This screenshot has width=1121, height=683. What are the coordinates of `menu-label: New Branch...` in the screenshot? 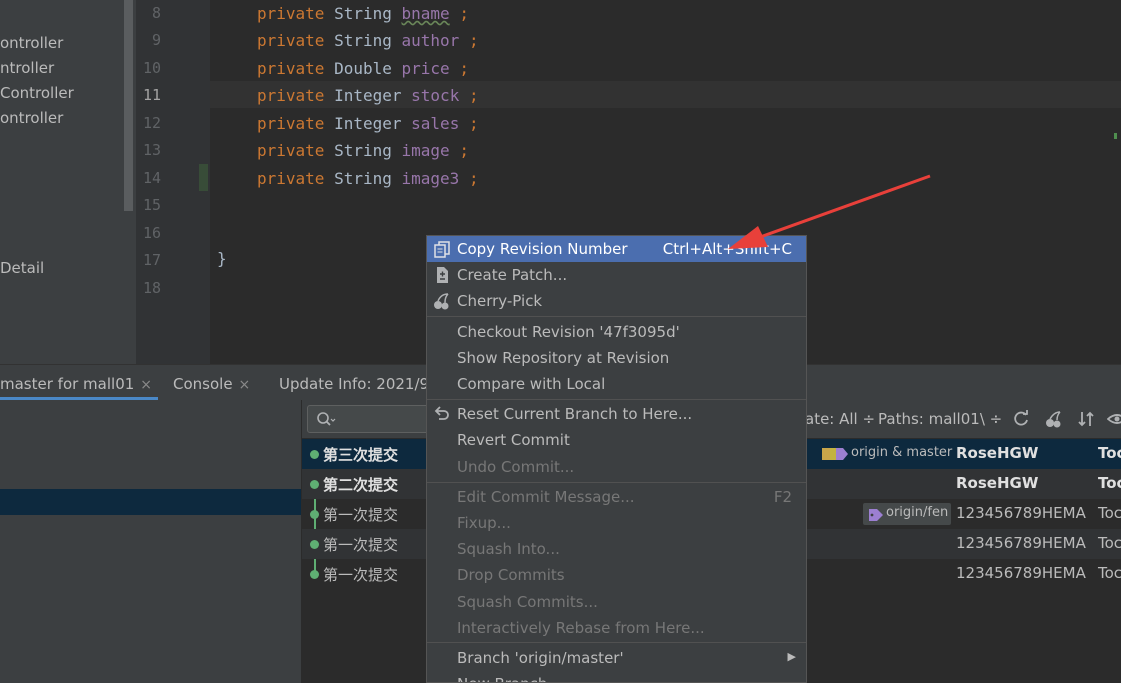 It's located at (509, 678).